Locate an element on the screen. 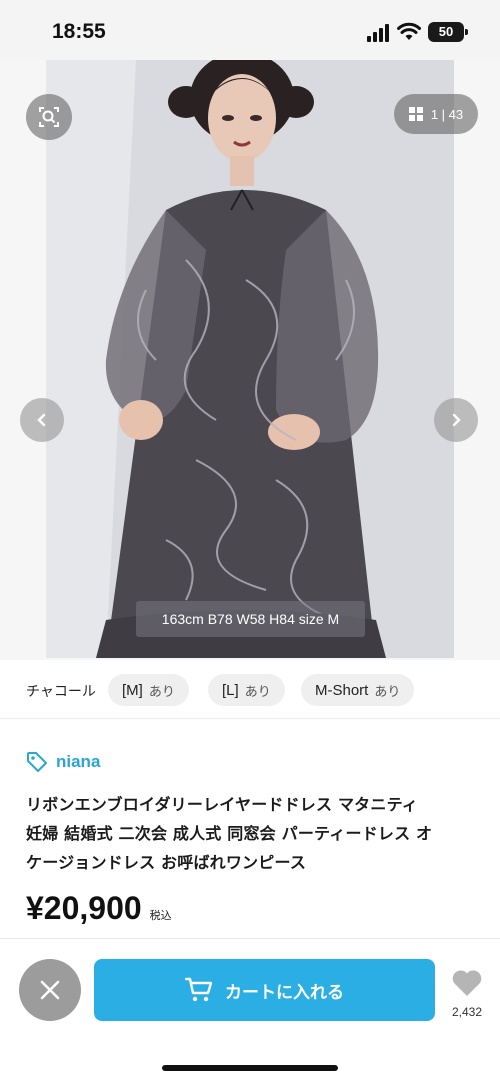  bottom-action-bar: カートに入れる 2,432 is located at coordinates (250, 1009).